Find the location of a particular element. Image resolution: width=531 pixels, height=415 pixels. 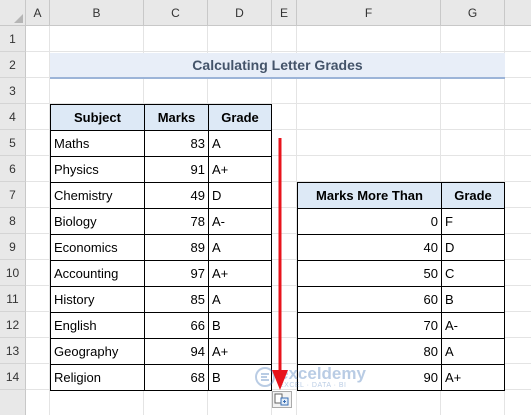

paste-options-icon is located at coordinates (281, 399).